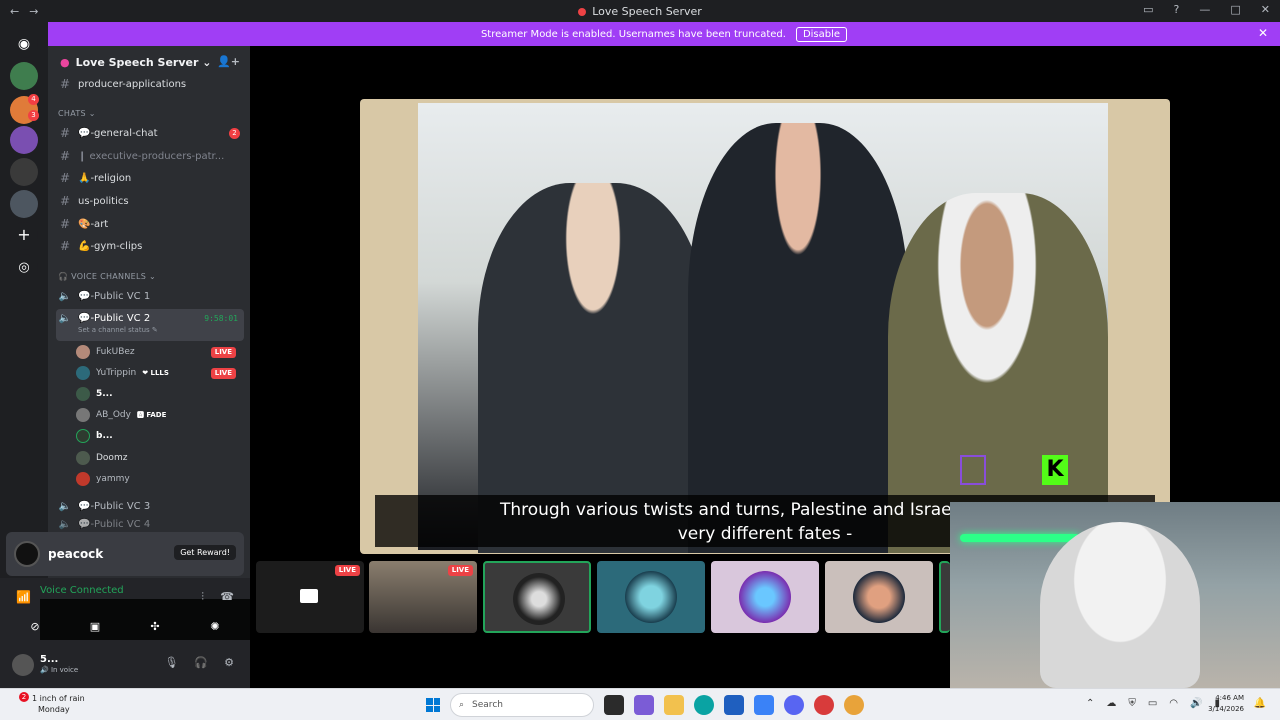 The image size is (1280, 720). I want to click on file-explorer-icon, so click(674, 705).